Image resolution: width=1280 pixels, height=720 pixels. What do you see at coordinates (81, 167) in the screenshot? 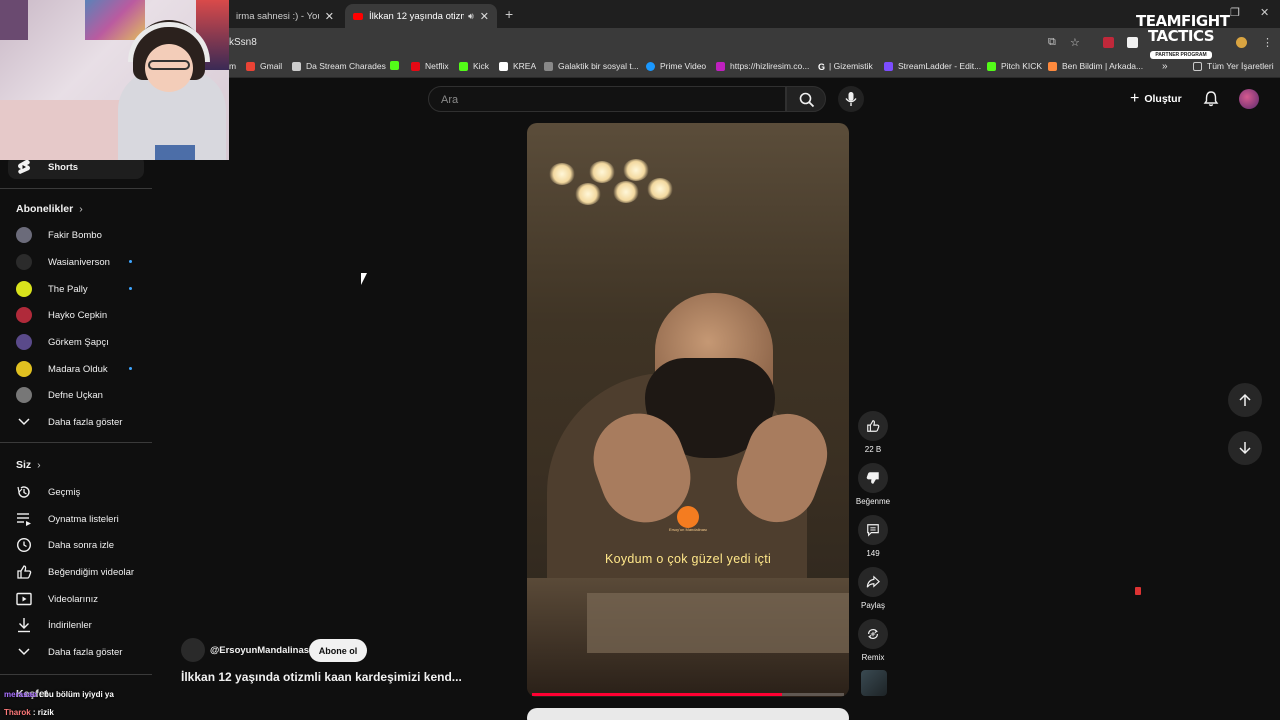
I see `sidebar-item-shorts-row: Shorts` at bounding box center [81, 167].